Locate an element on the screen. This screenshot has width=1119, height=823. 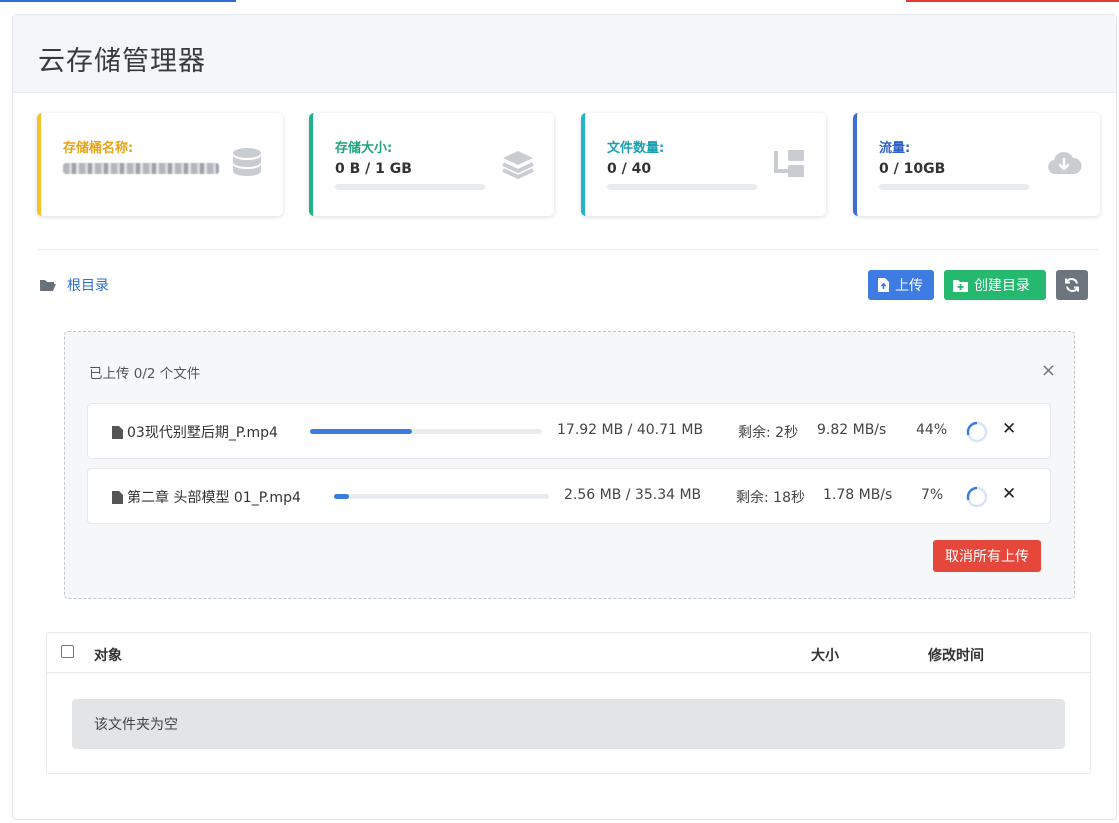
upload-button: 上传 is located at coordinates (901, 285).